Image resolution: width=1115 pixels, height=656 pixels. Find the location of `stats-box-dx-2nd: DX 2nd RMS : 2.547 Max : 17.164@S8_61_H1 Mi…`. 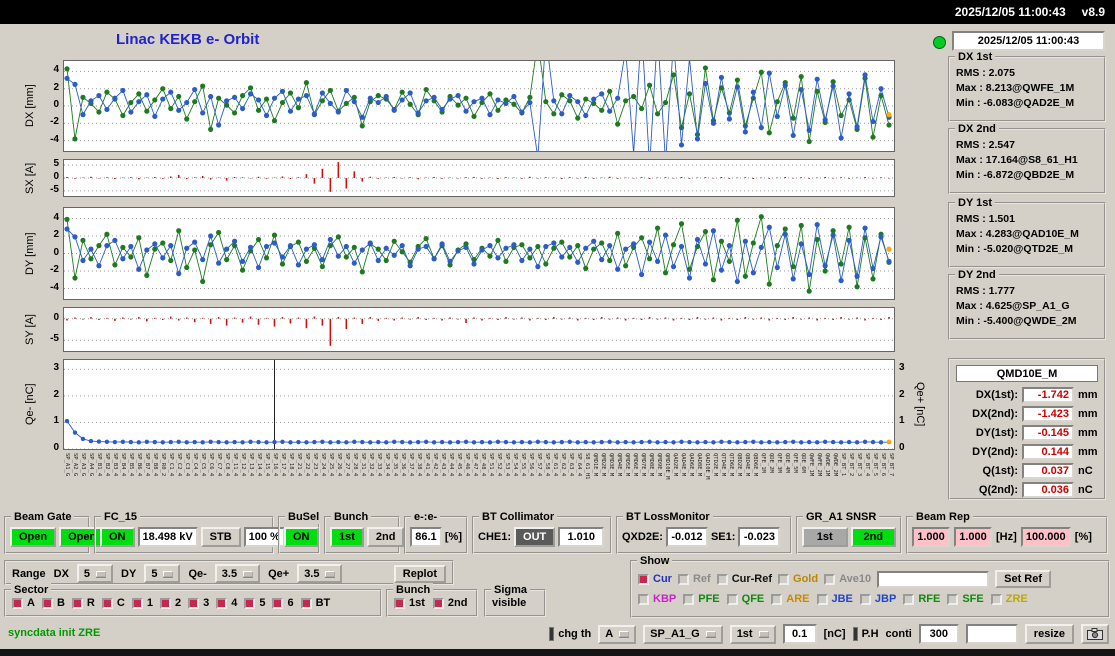

stats-box-dx-2nd: DX 2nd RMS : 2.547 Max : 17.164@S8_61_H1 Mi… is located at coordinates (1027, 158).